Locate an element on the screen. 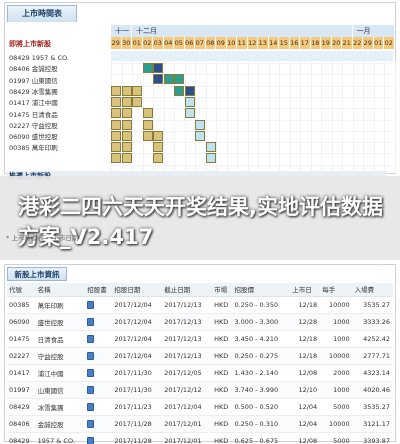  stock-name: 盛世控股 is located at coordinates (44, 137).